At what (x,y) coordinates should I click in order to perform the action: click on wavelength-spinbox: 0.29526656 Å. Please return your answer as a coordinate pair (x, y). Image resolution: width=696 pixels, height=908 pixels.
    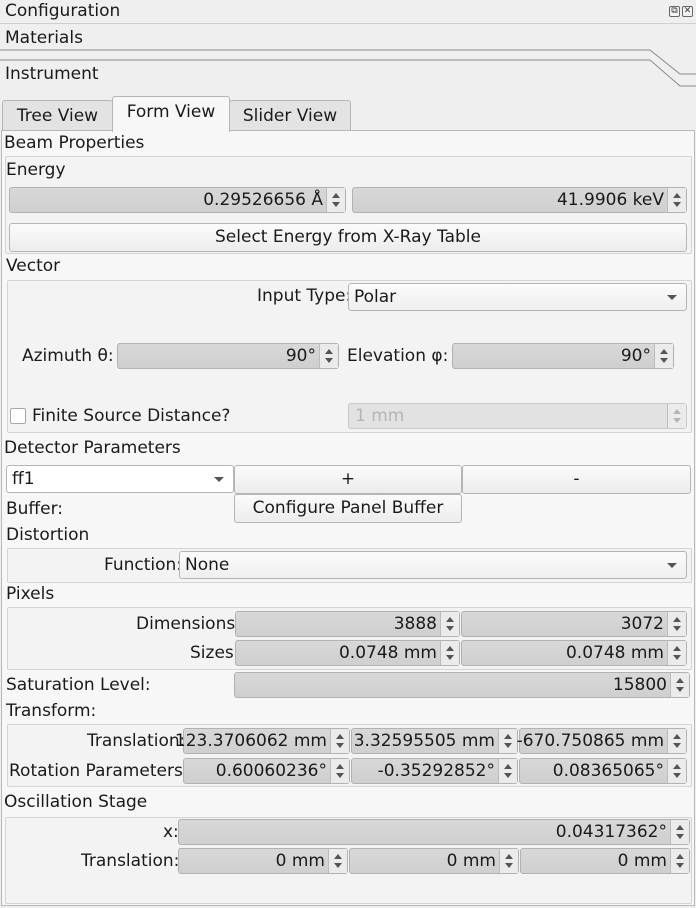
    Looking at the image, I should click on (177, 200).